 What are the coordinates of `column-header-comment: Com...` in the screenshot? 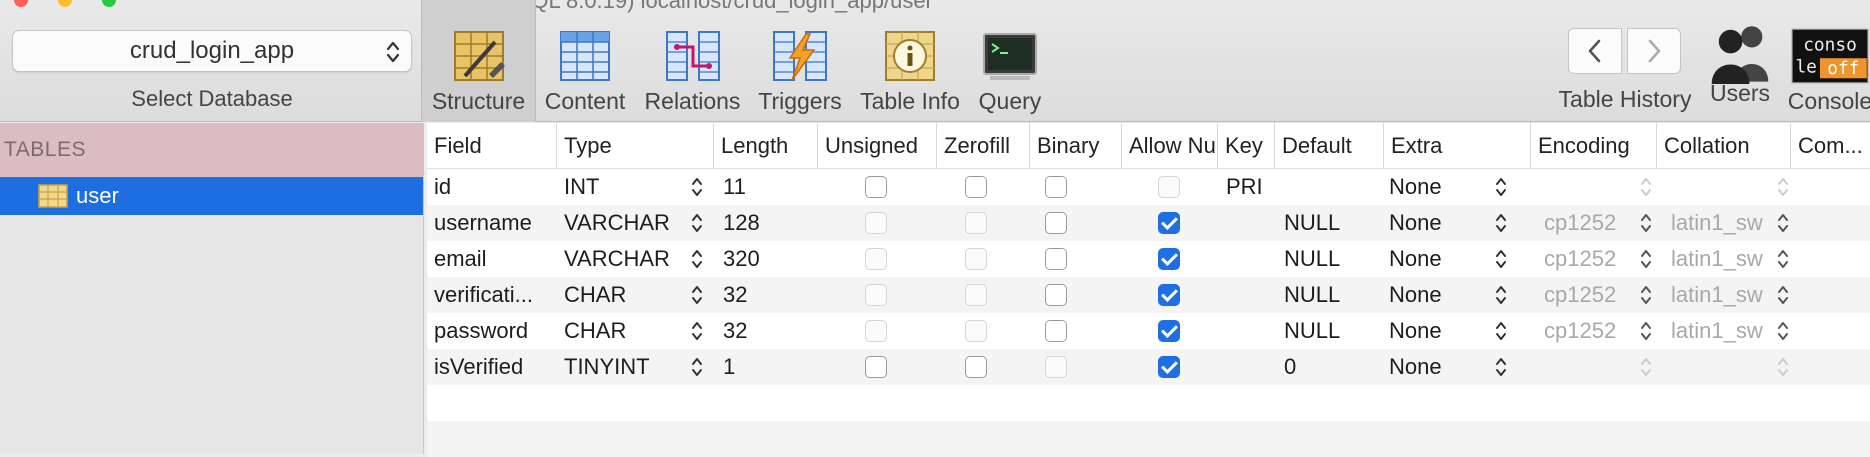 It's located at (1830, 146).